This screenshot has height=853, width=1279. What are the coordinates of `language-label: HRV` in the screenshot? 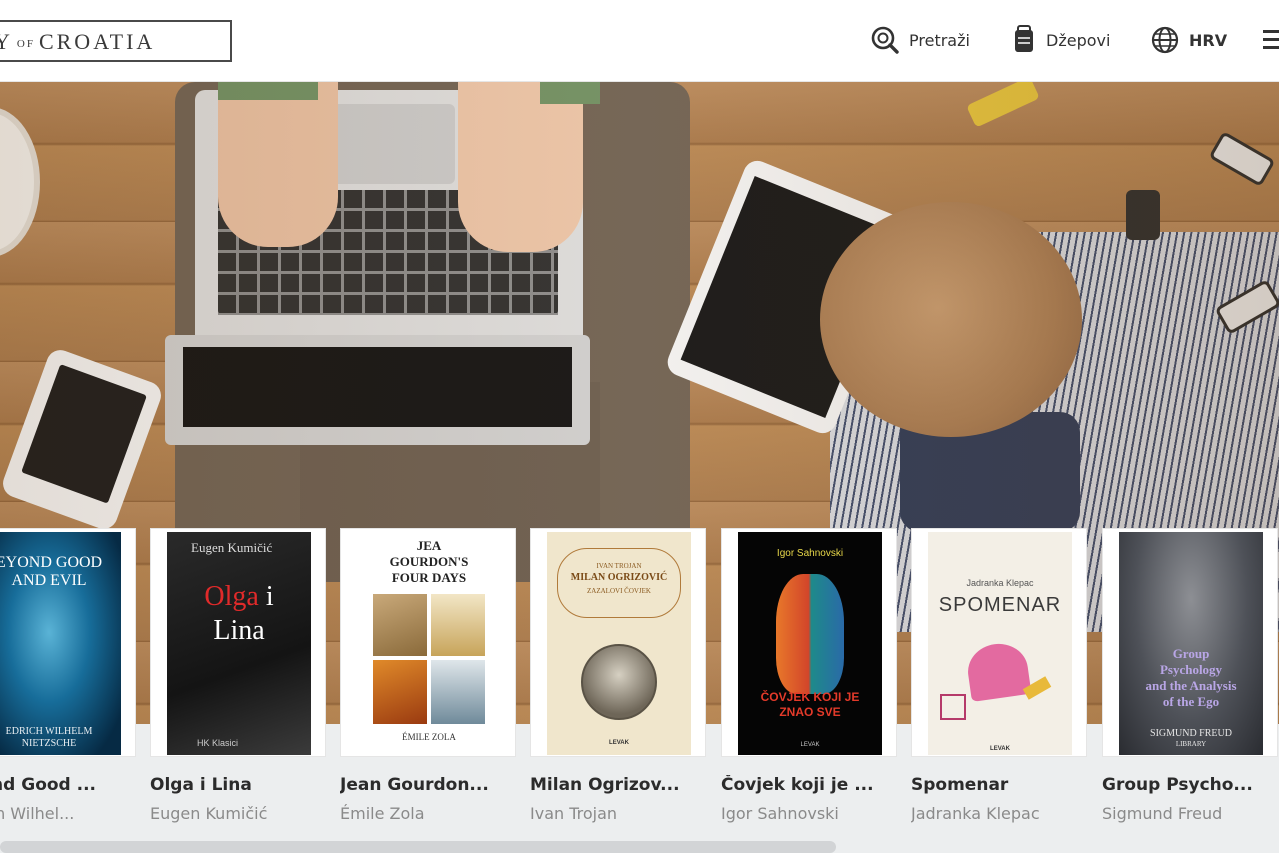 It's located at (1208, 40).